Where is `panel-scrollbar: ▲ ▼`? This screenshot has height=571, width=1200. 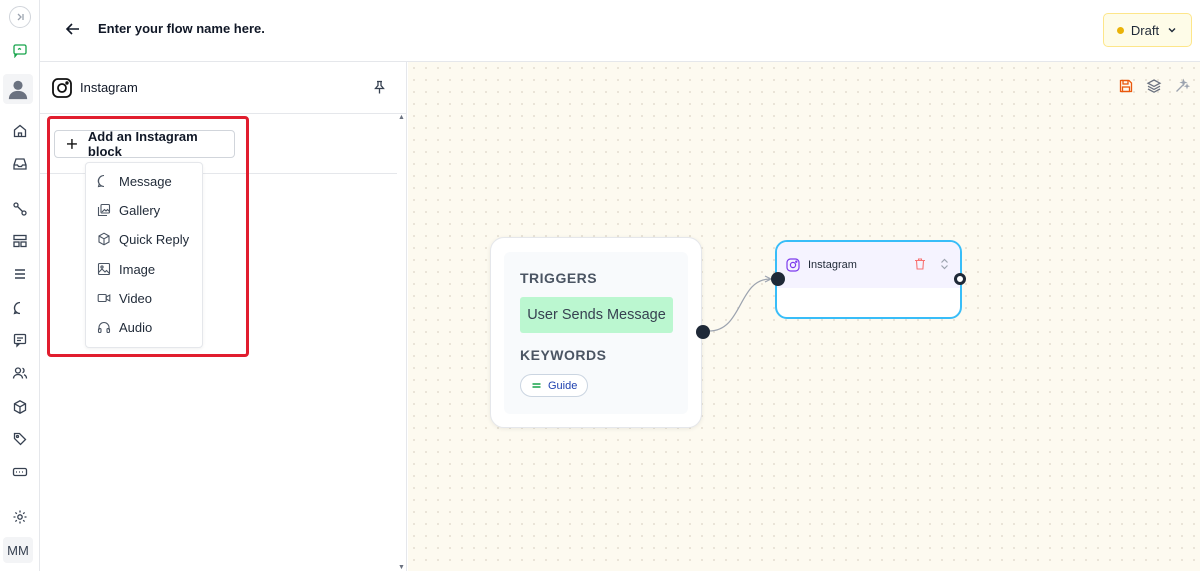 panel-scrollbar: ▲ ▼ is located at coordinates (401, 342).